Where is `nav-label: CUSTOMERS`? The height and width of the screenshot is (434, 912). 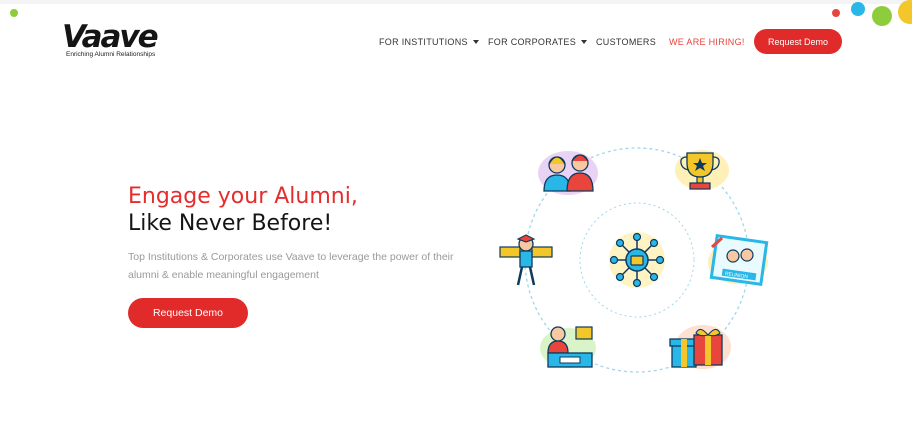 nav-label: CUSTOMERS is located at coordinates (626, 42).